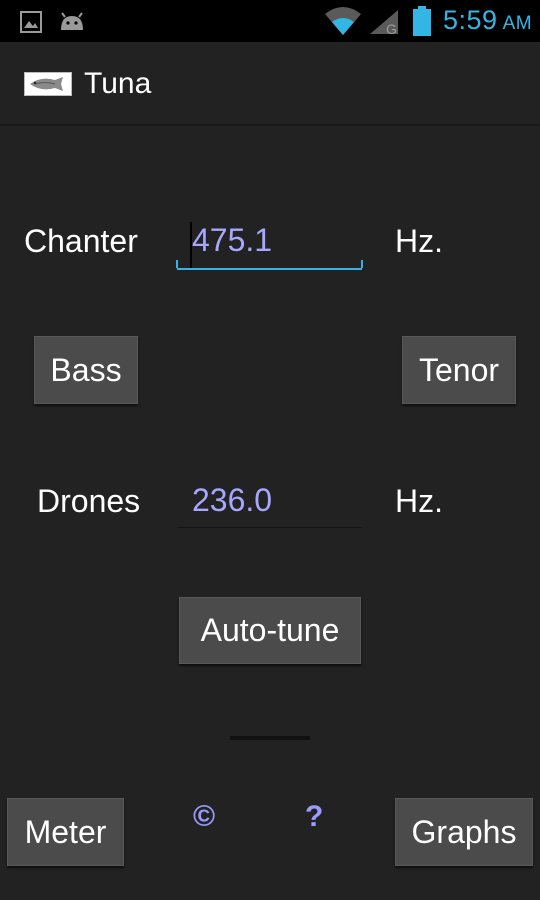  I want to click on battery-icon, so click(422, 21).